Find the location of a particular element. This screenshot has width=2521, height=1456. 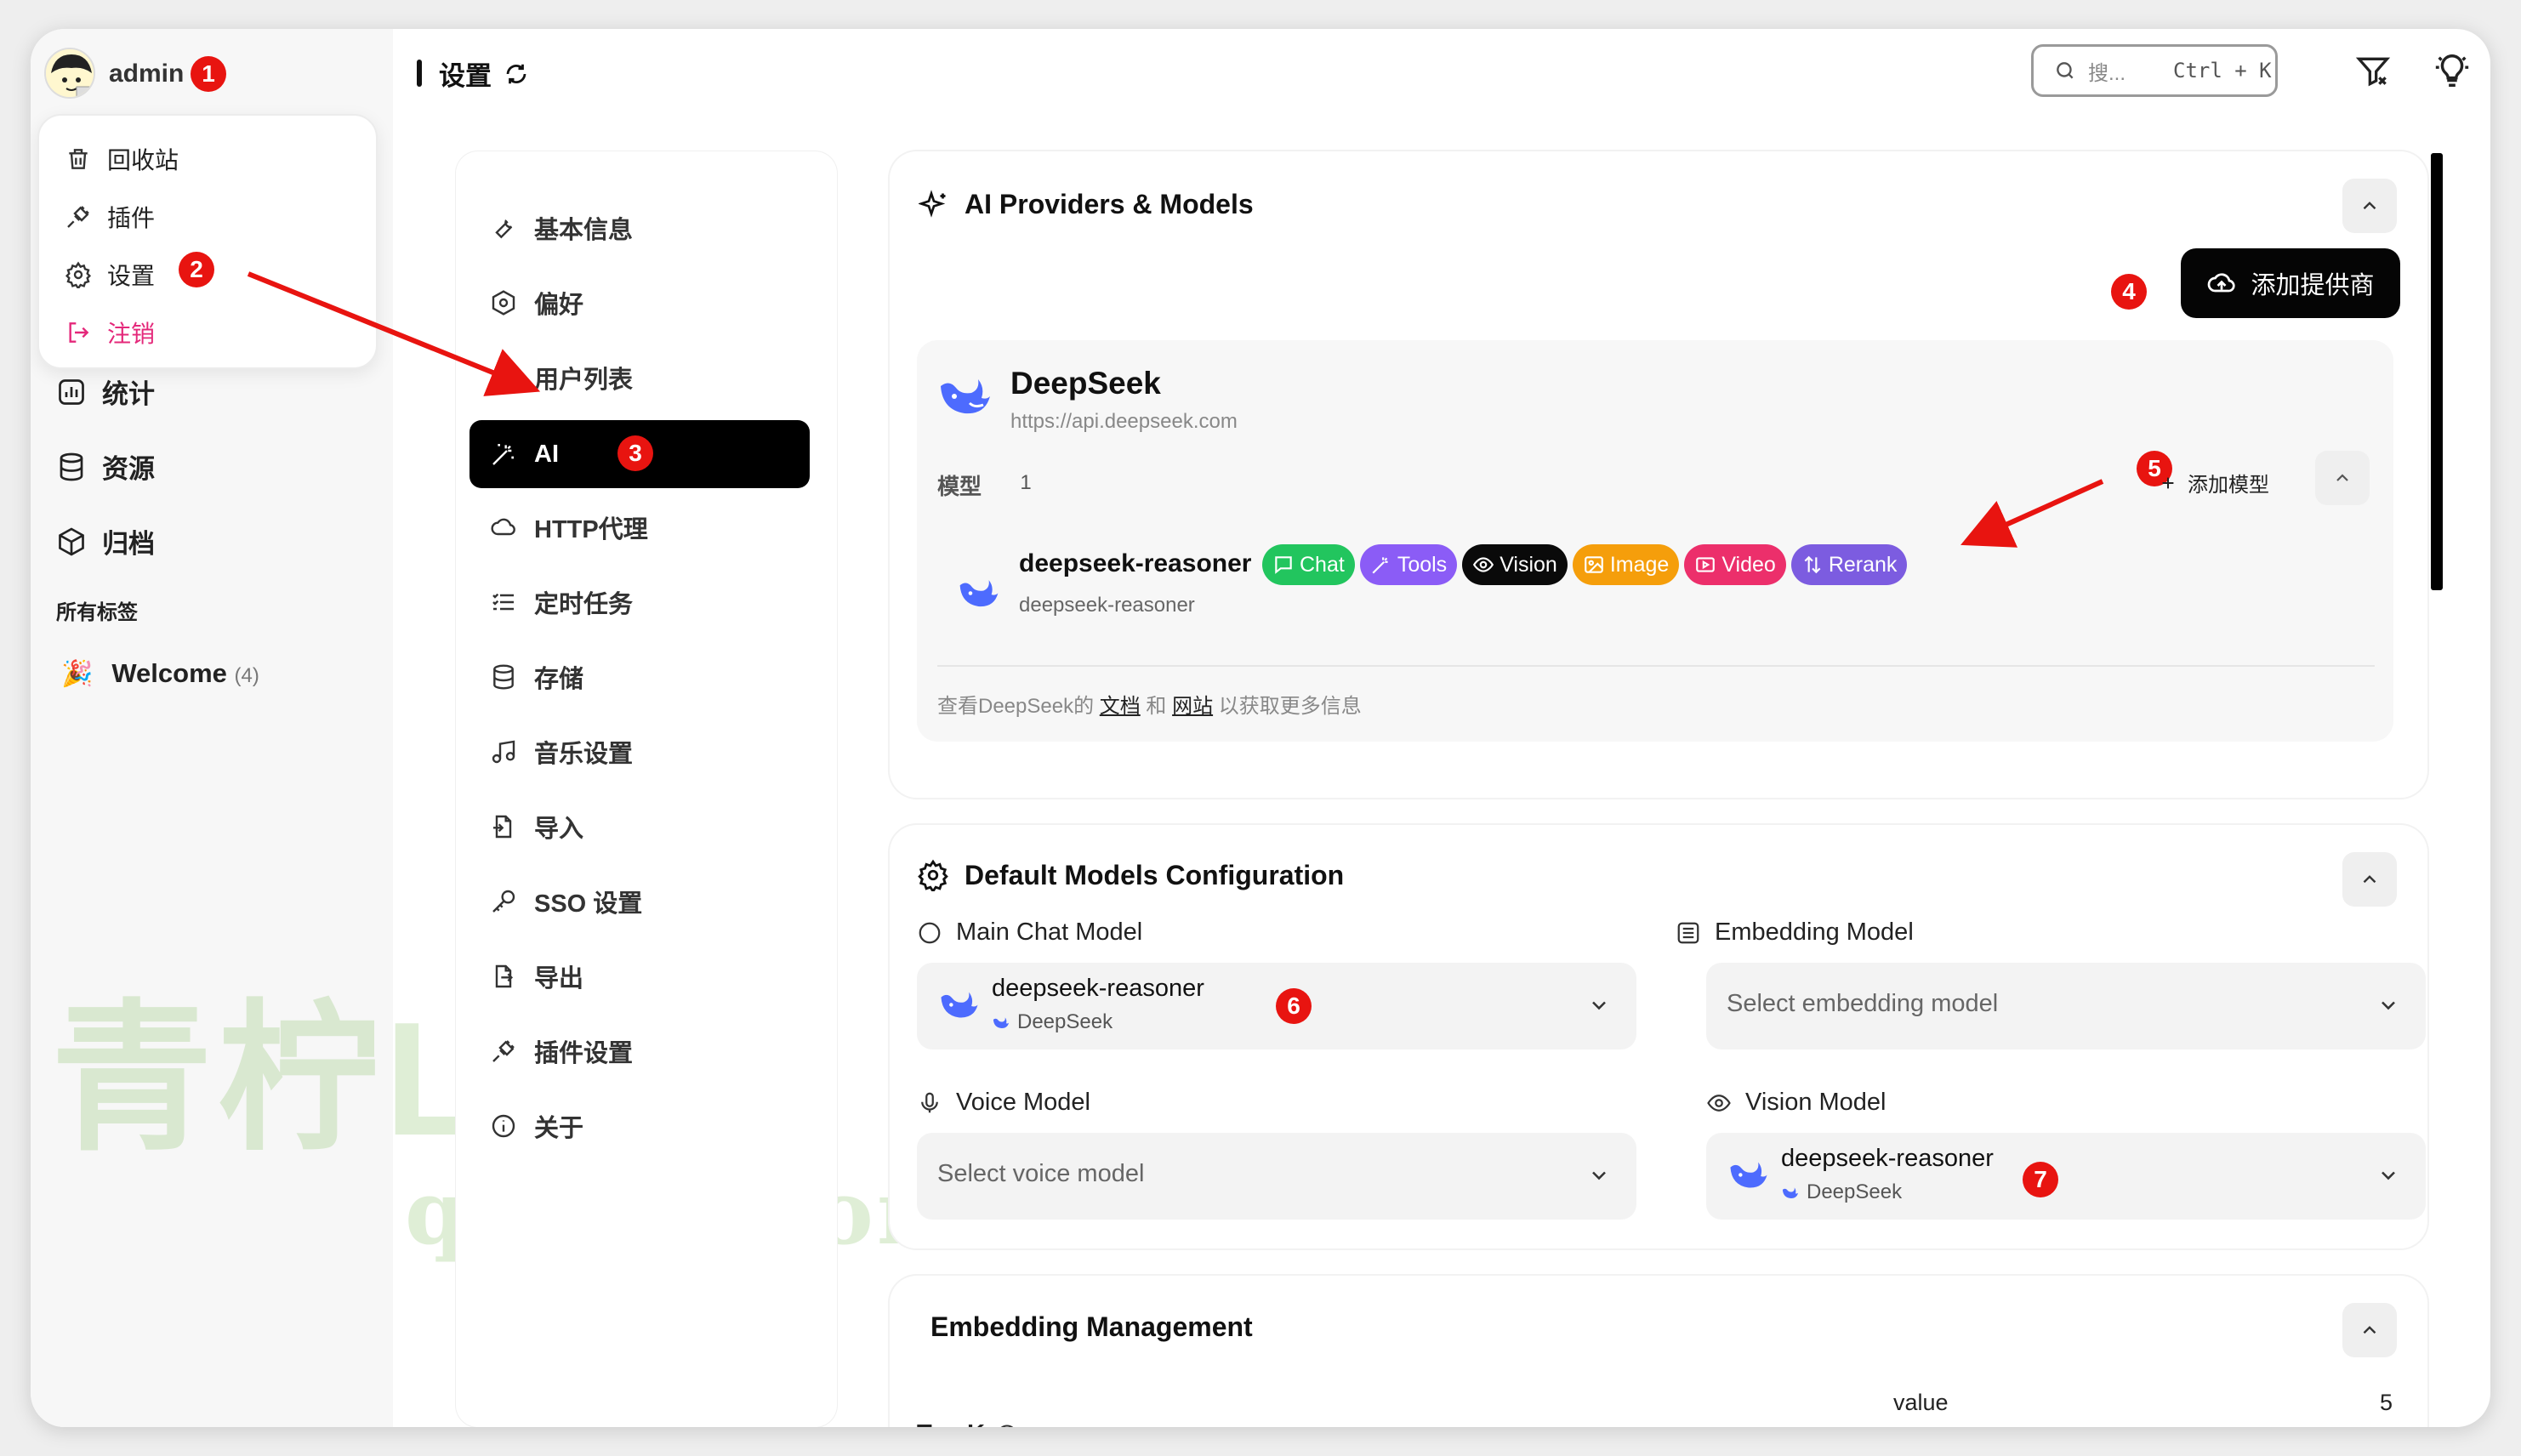

annotation-arrows is located at coordinates (1175, 409).